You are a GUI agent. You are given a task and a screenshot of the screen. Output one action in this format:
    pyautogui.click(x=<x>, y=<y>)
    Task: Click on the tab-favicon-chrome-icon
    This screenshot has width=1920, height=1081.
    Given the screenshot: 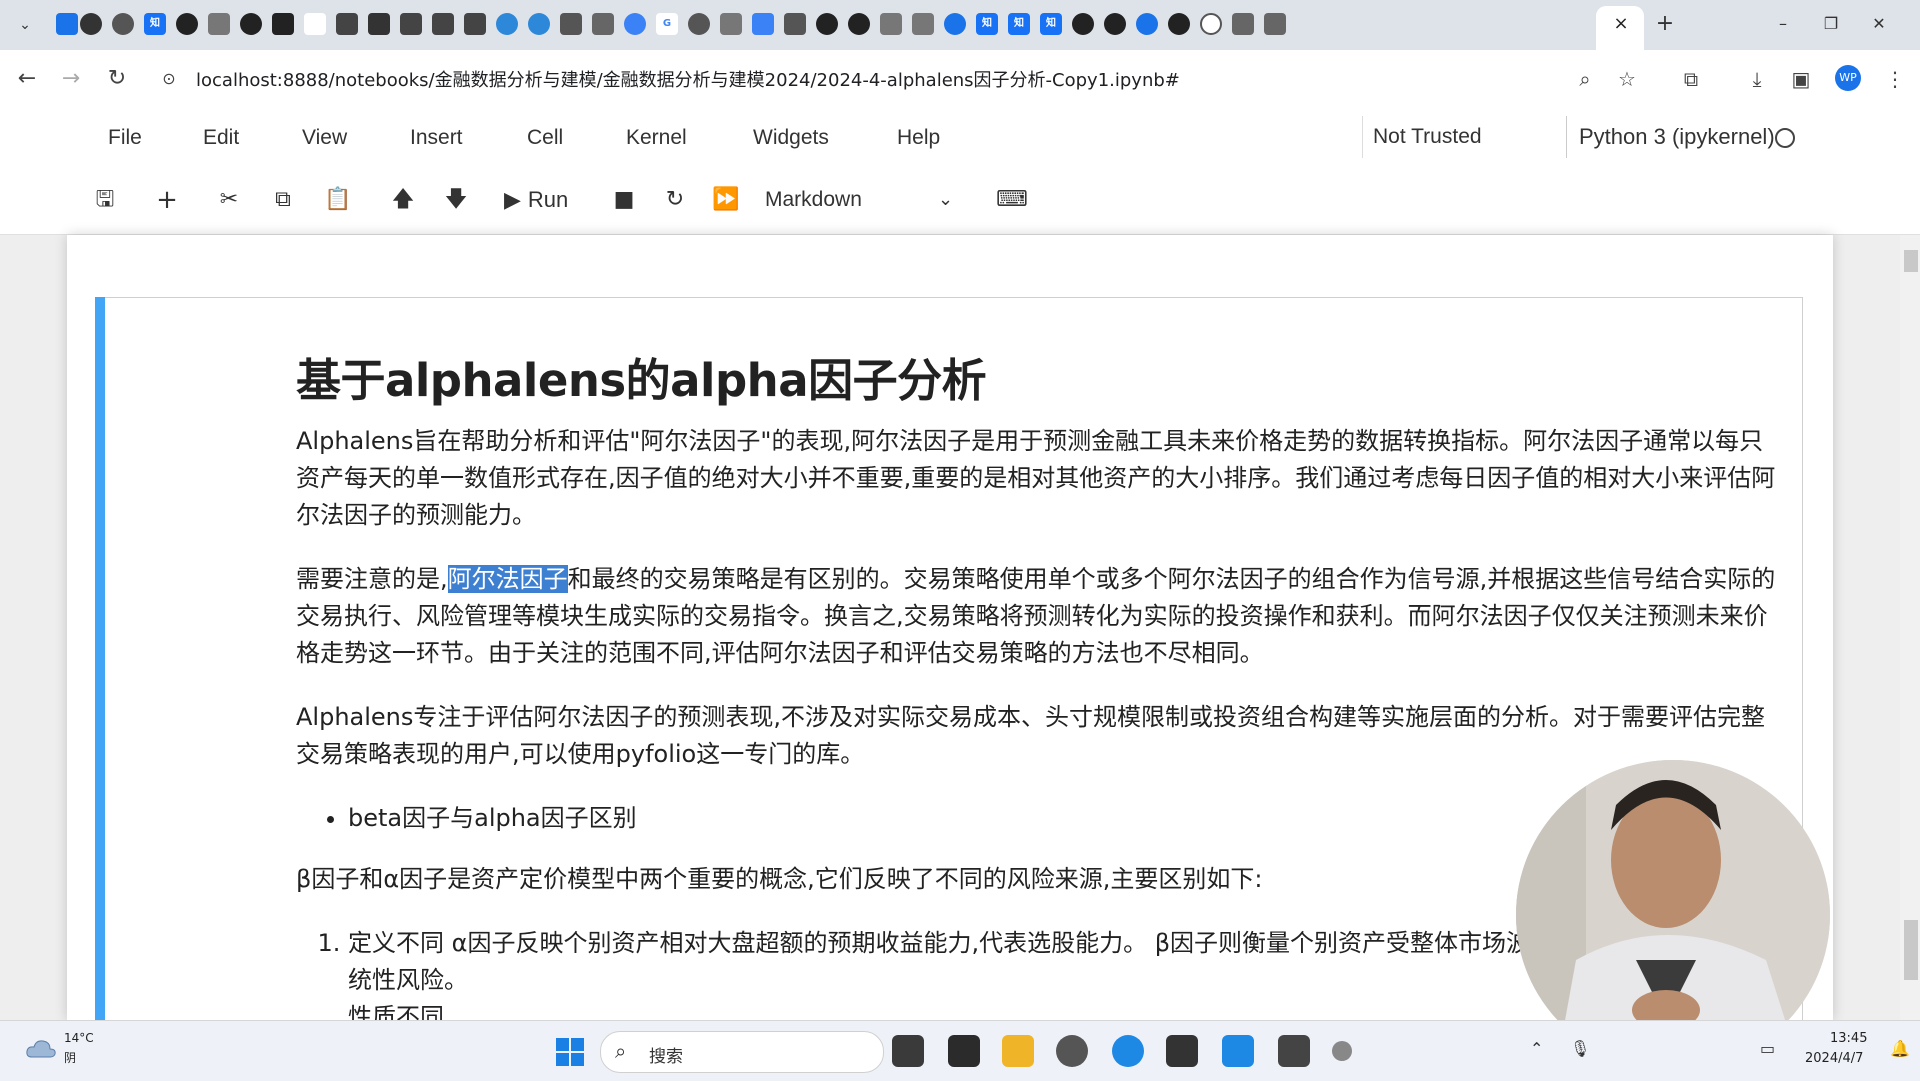 What is the action you would take?
    pyautogui.click(x=123, y=24)
    